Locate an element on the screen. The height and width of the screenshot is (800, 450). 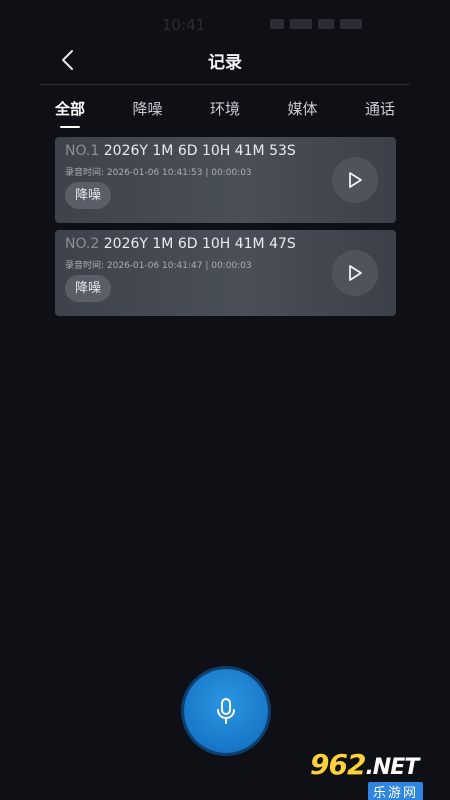
record-title: NO.2 2026Y 1M 6D 10H 41M 47S is located at coordinates (180, 244).